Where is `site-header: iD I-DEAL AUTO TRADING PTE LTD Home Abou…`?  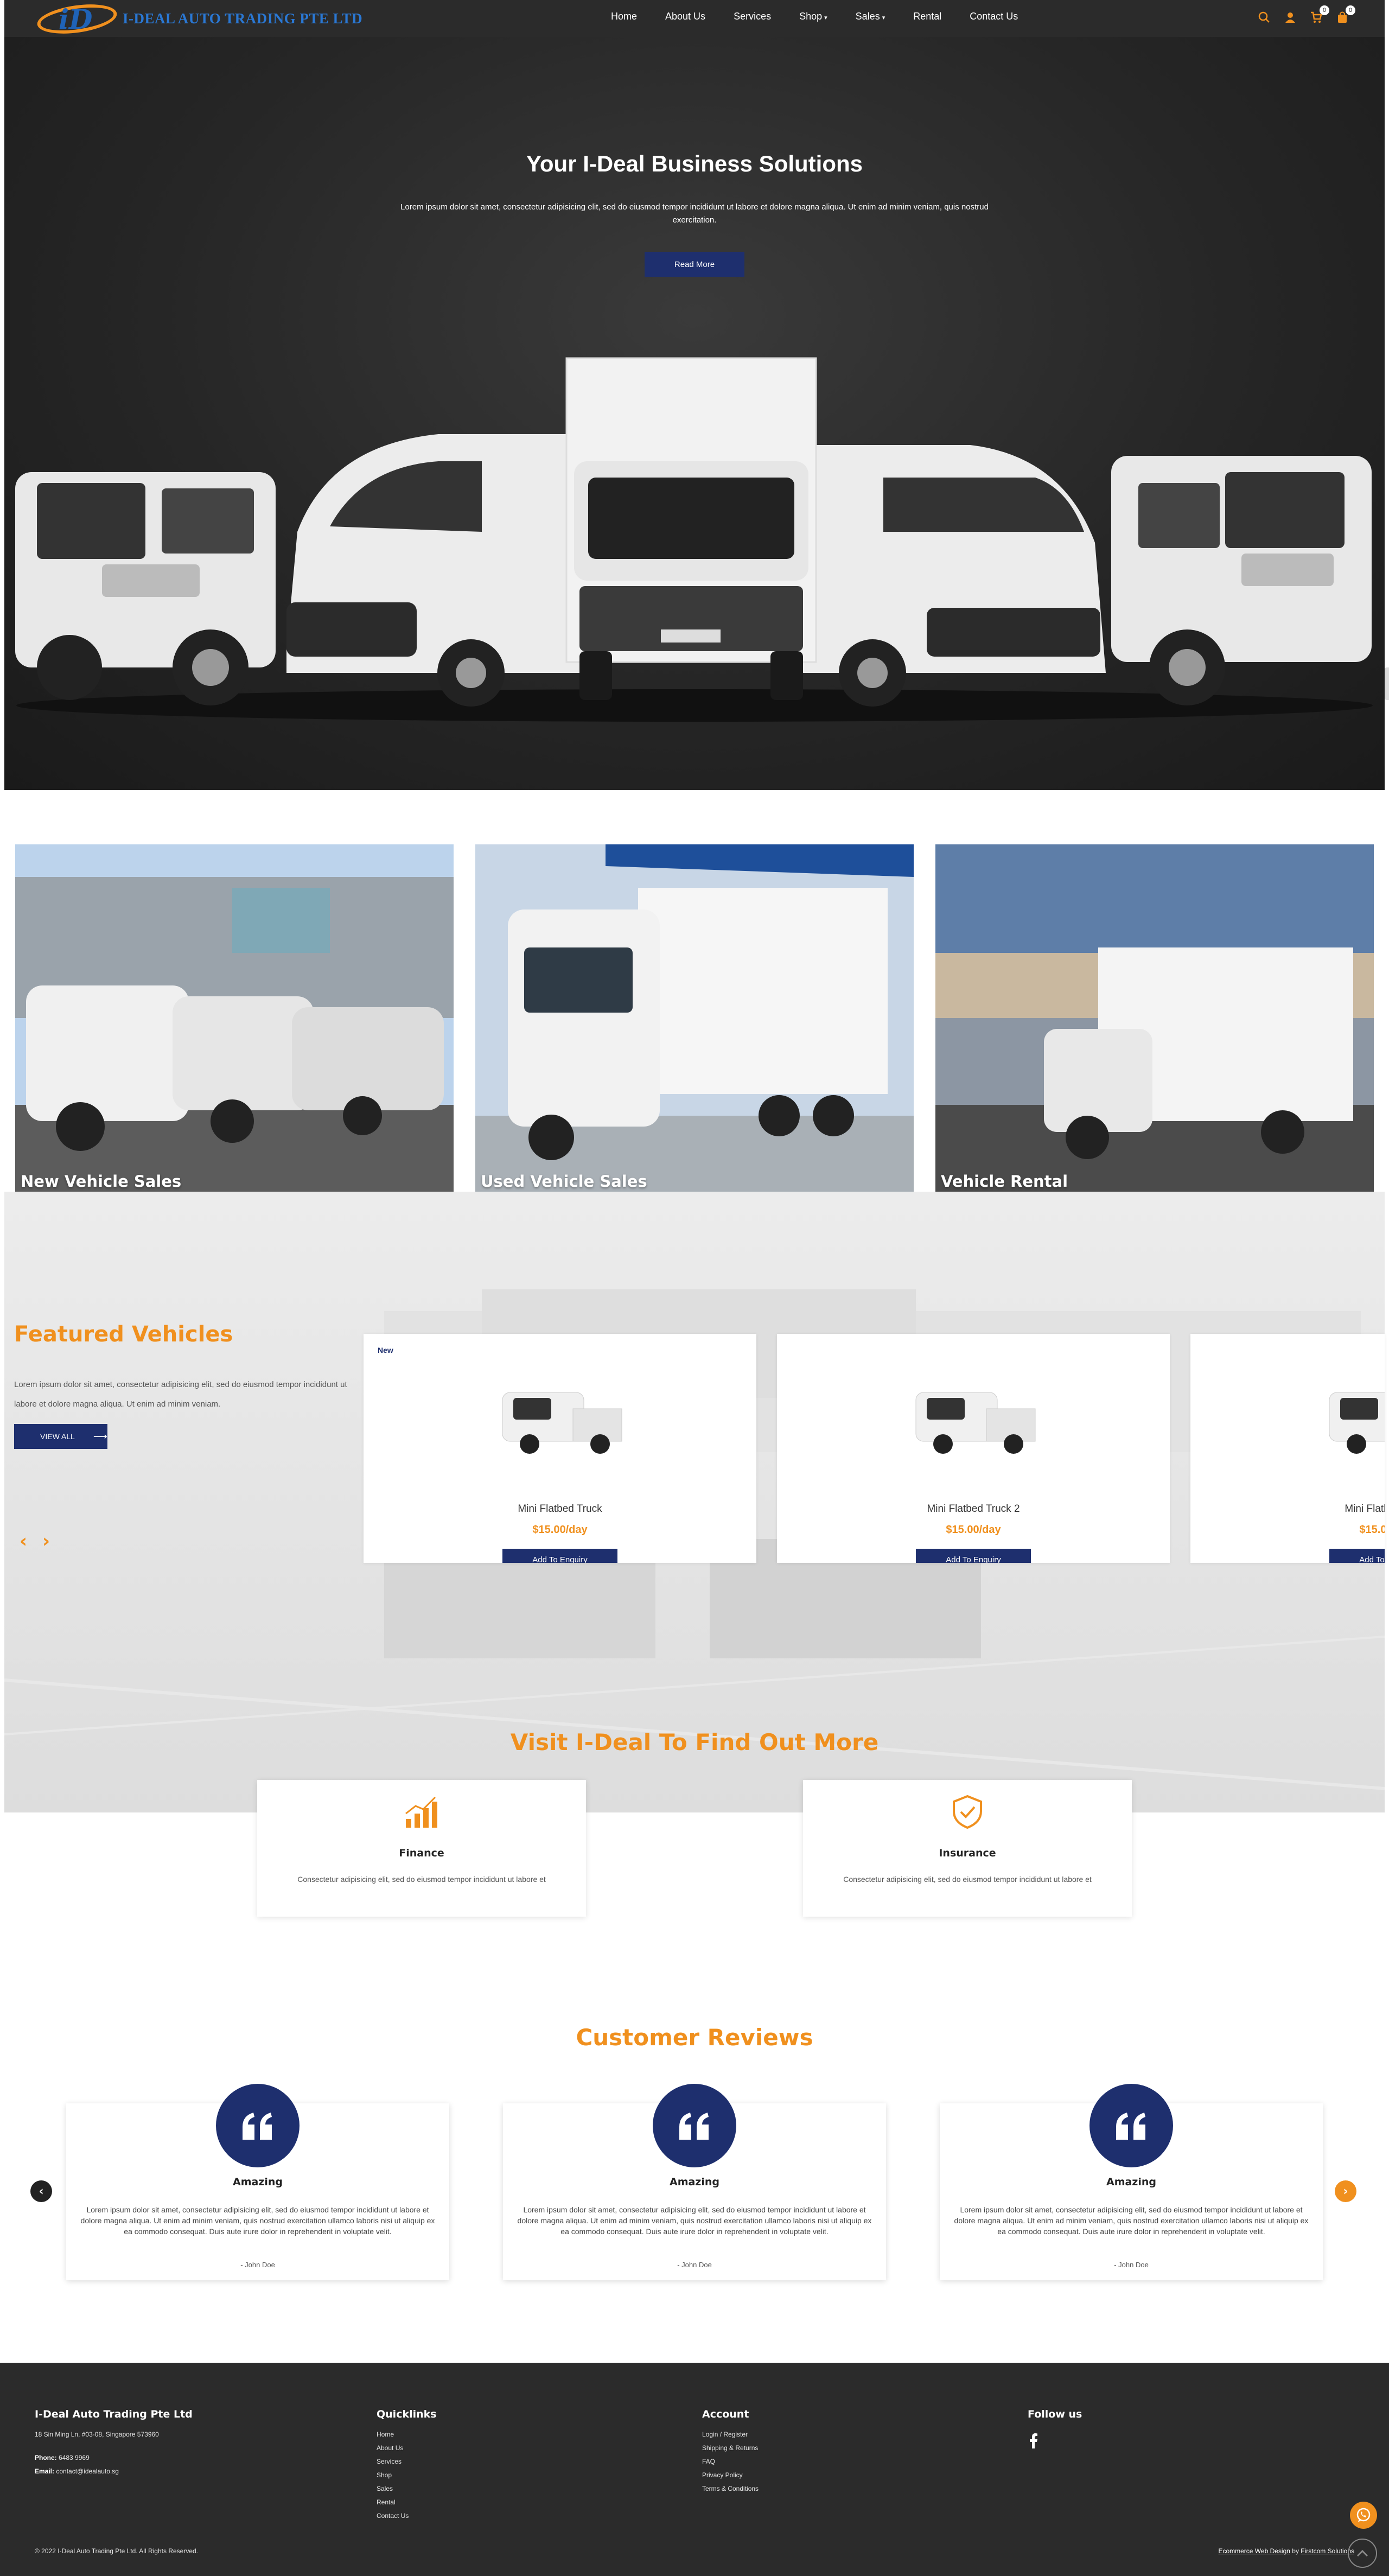 site-header: iD I-DEAL AUTO TRADING PTE LTD Home Abou… is located at coordinates (694, 20).